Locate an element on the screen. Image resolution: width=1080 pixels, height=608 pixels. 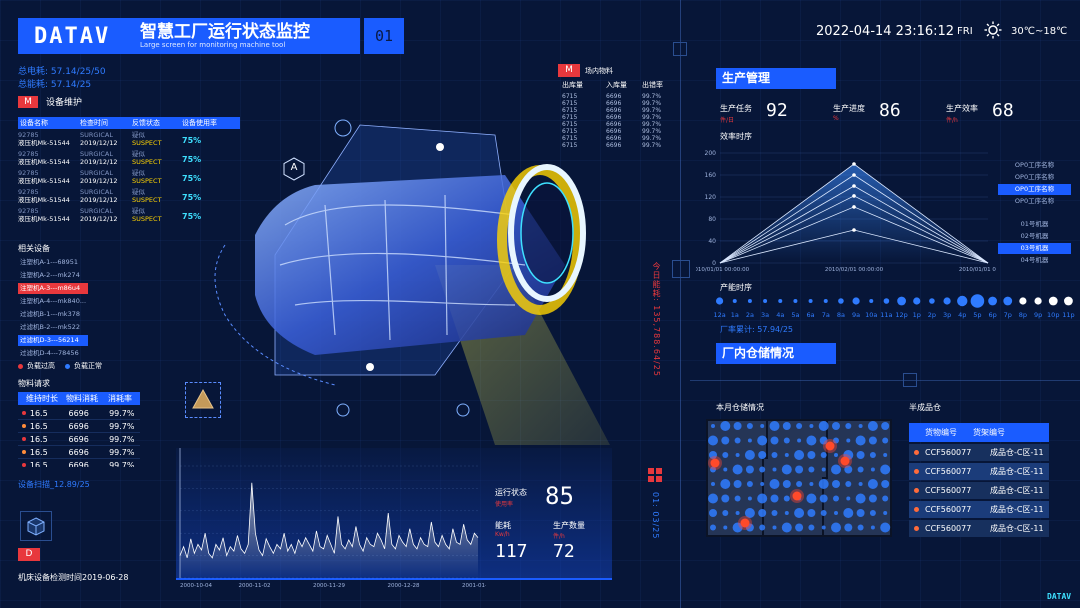
row-dot is located at coordinates (916, 452).